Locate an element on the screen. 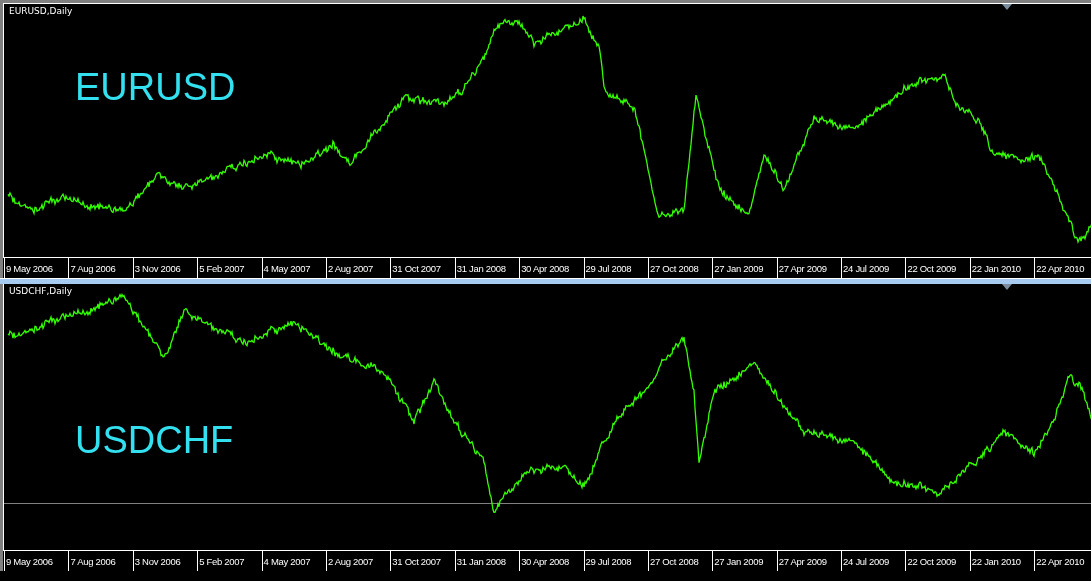  shift-marker-icon is located at coordinates (1007, 7).